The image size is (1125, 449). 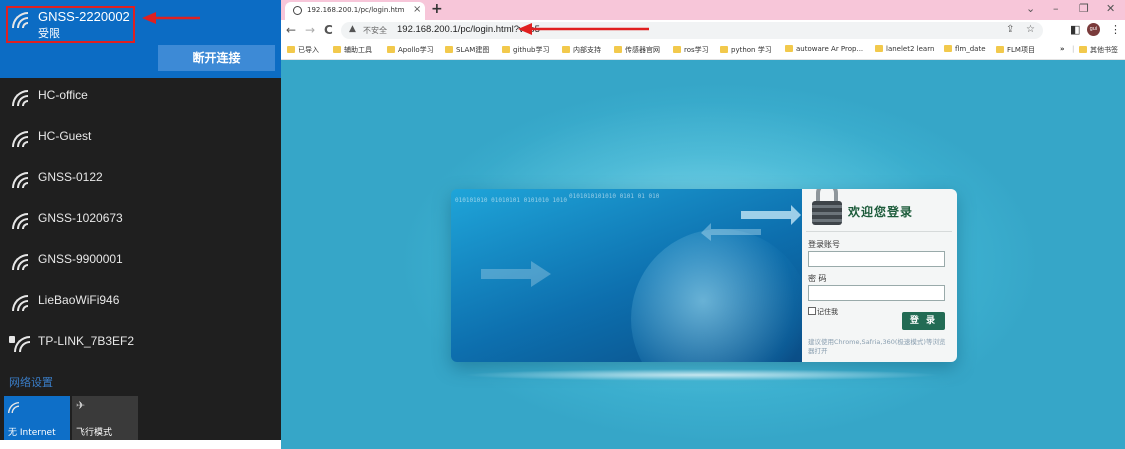 I want to click on other-bookmarks-folder: 其他书签, so click(x=1098, y=50).